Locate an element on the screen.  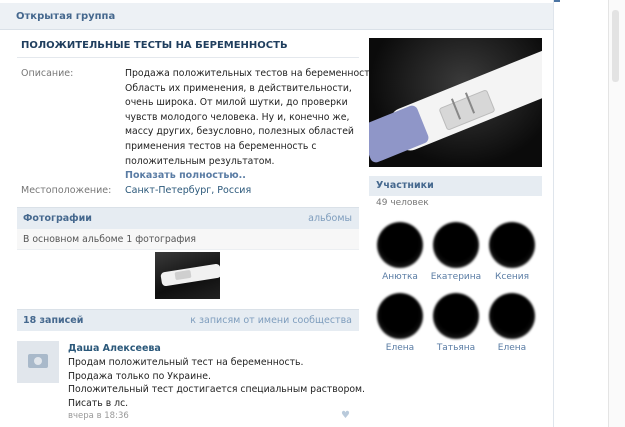
members-section-header: Участники is located at coordinates (455, 186).